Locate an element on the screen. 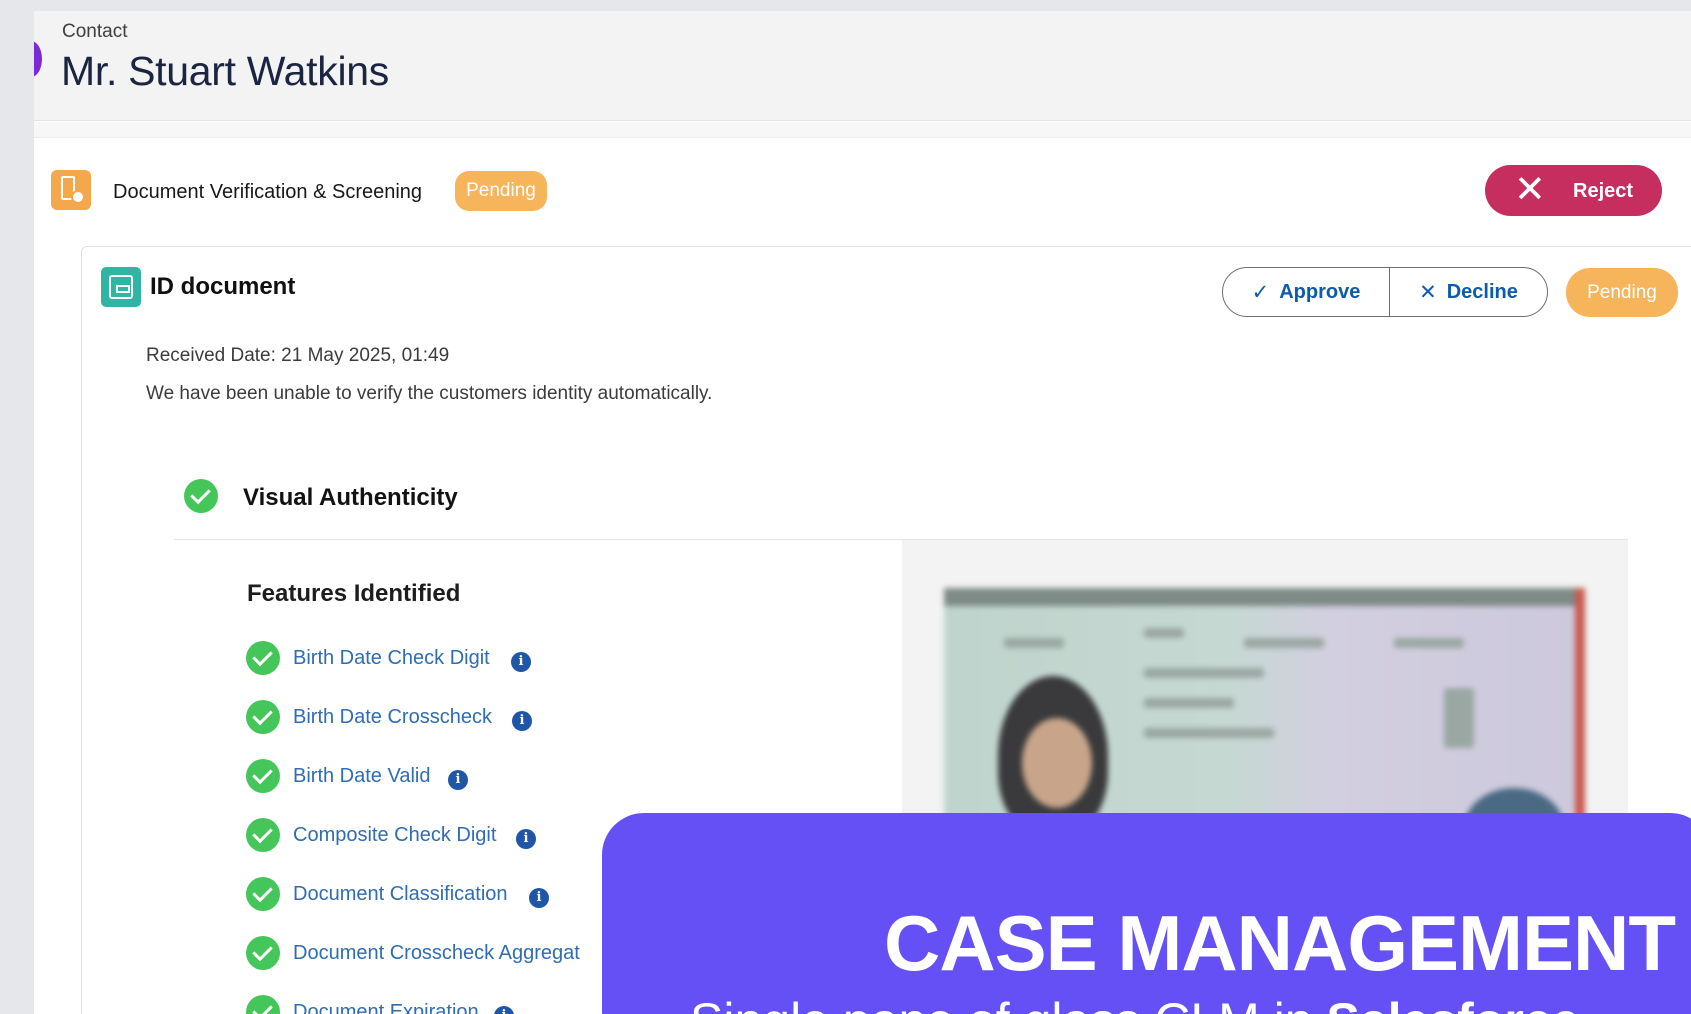 The width and height of the screenshot is (1691, 1014). id-document-image is located at coordinates (1264, 705).